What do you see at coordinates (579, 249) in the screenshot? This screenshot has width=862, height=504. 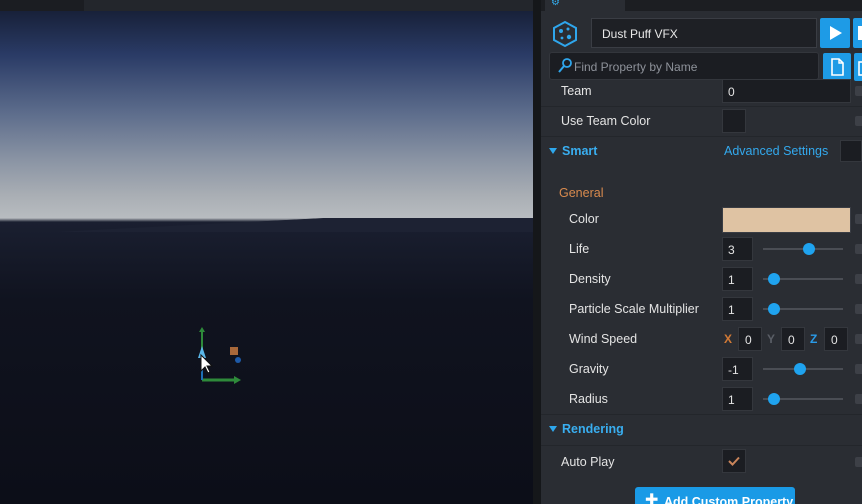 I see `life-label: Life` at bounding box center [579, 249].